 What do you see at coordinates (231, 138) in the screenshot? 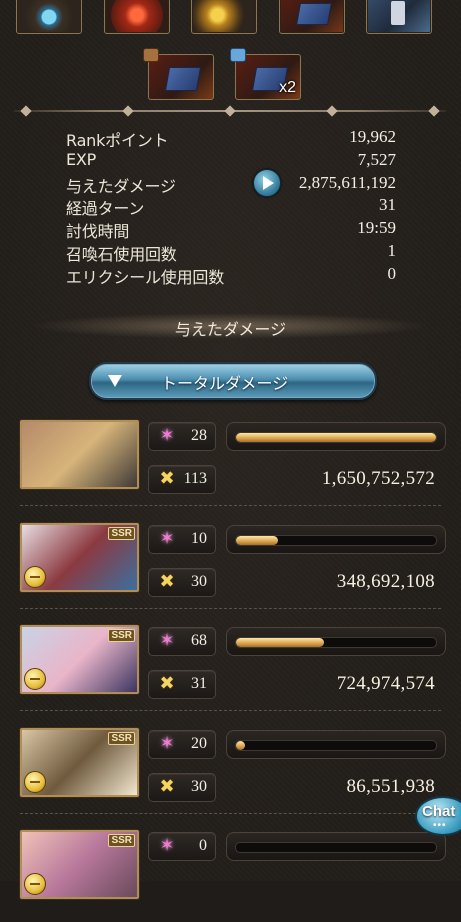
I see `stat-rank-points: Rankポイント 19,962` at bounding box center [231, 138].